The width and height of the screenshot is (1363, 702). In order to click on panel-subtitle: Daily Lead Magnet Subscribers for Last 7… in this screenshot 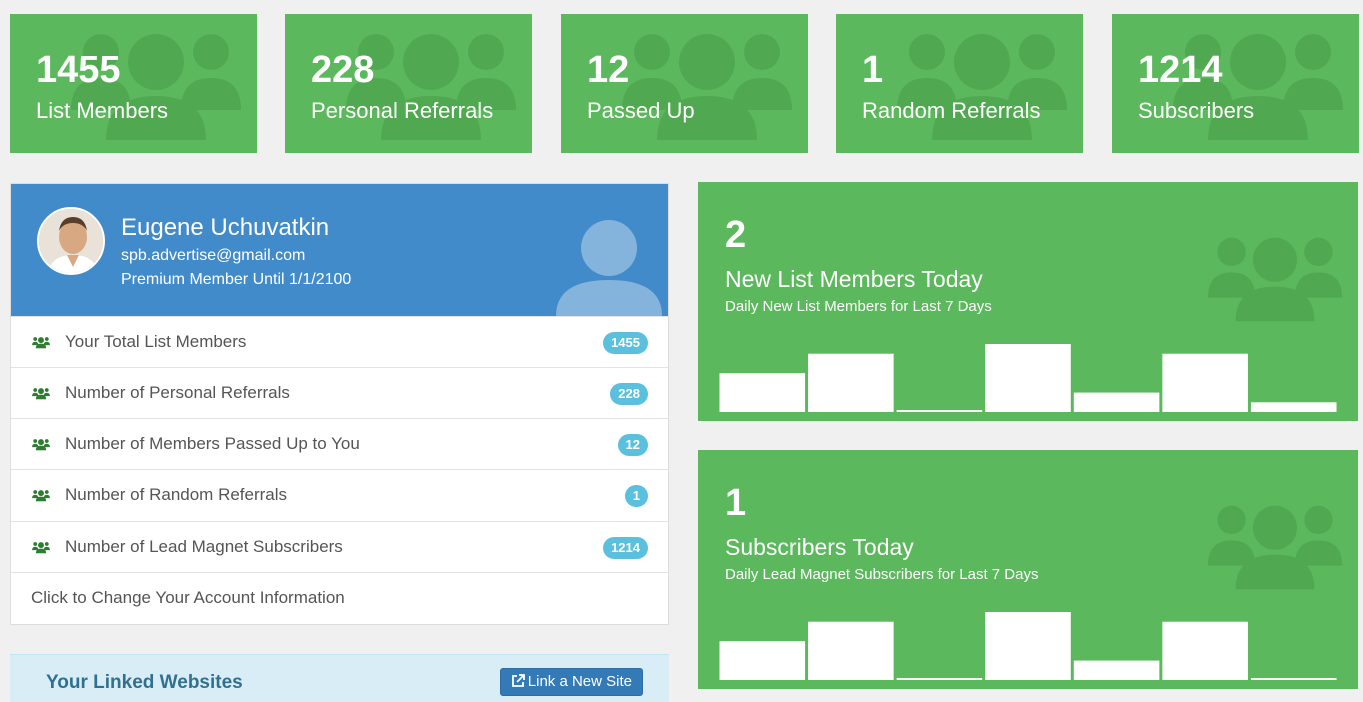, I will do `click(882, 574)`.